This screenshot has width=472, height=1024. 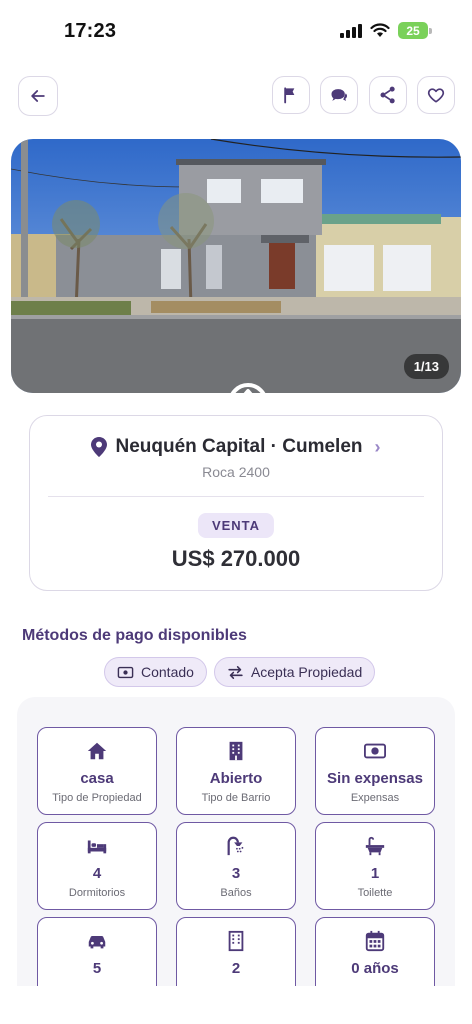 I want to click on floors-icon, so click(x=236, y=941).